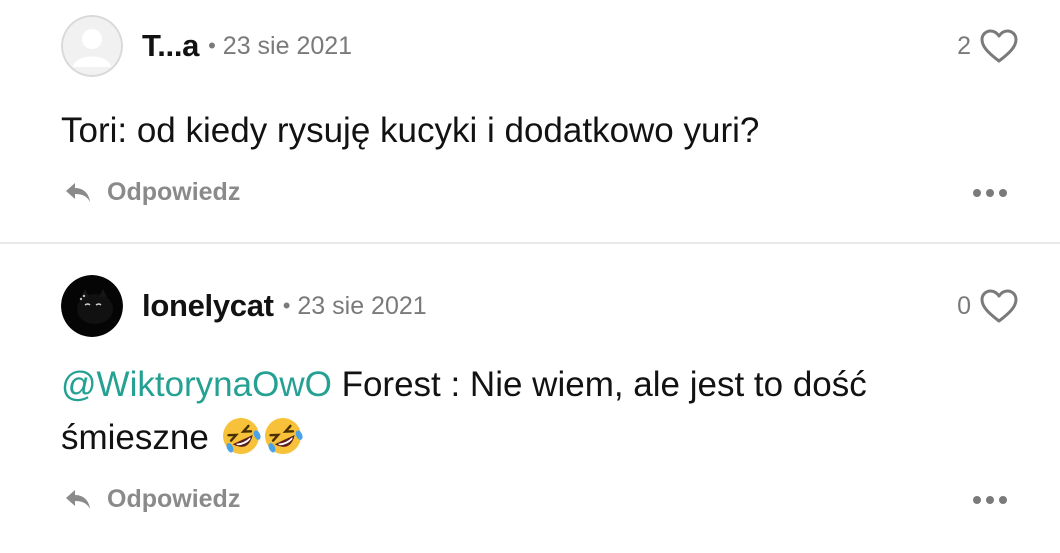 The image size is (1060, 553). Describe the element at coordinates (208, 306) in the screenshot. I see `username: lonelycat` at that location.